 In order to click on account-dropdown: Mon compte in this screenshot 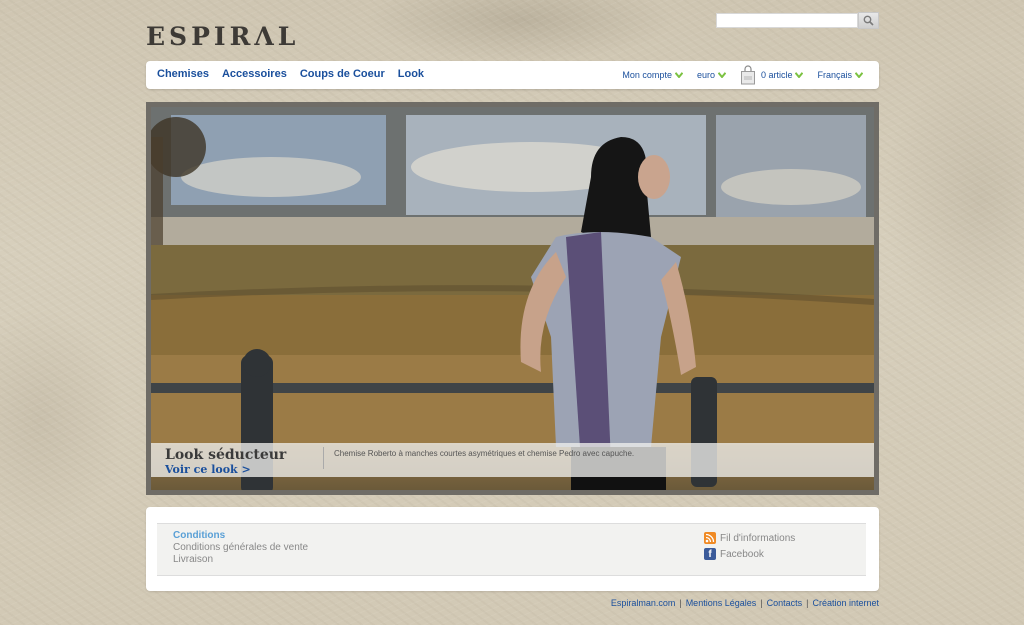, I will do `click(652, 75)`.